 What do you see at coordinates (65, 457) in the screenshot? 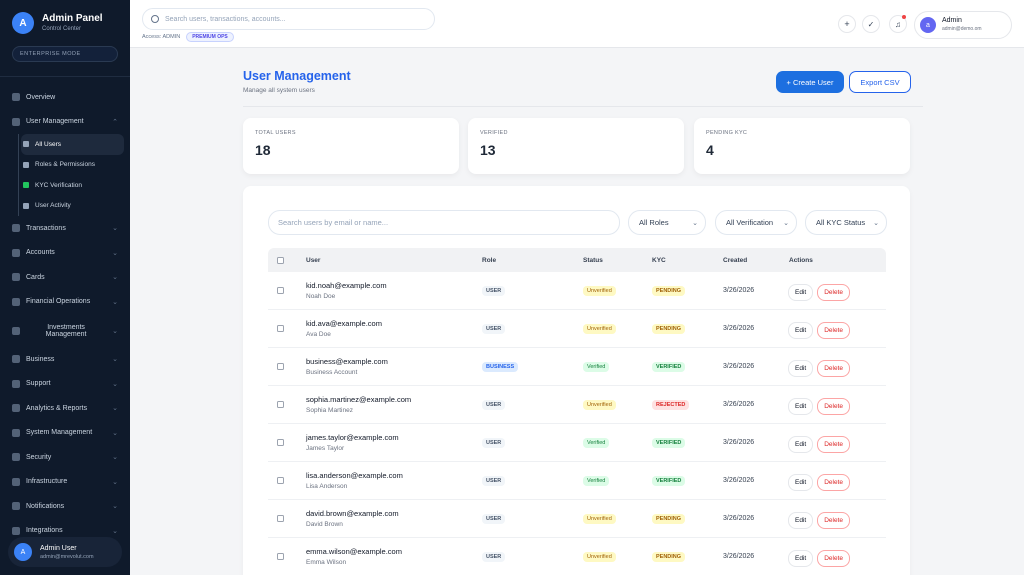
I see `sidebar-item-security: Security ⌄` at bounding box center [65, 457].